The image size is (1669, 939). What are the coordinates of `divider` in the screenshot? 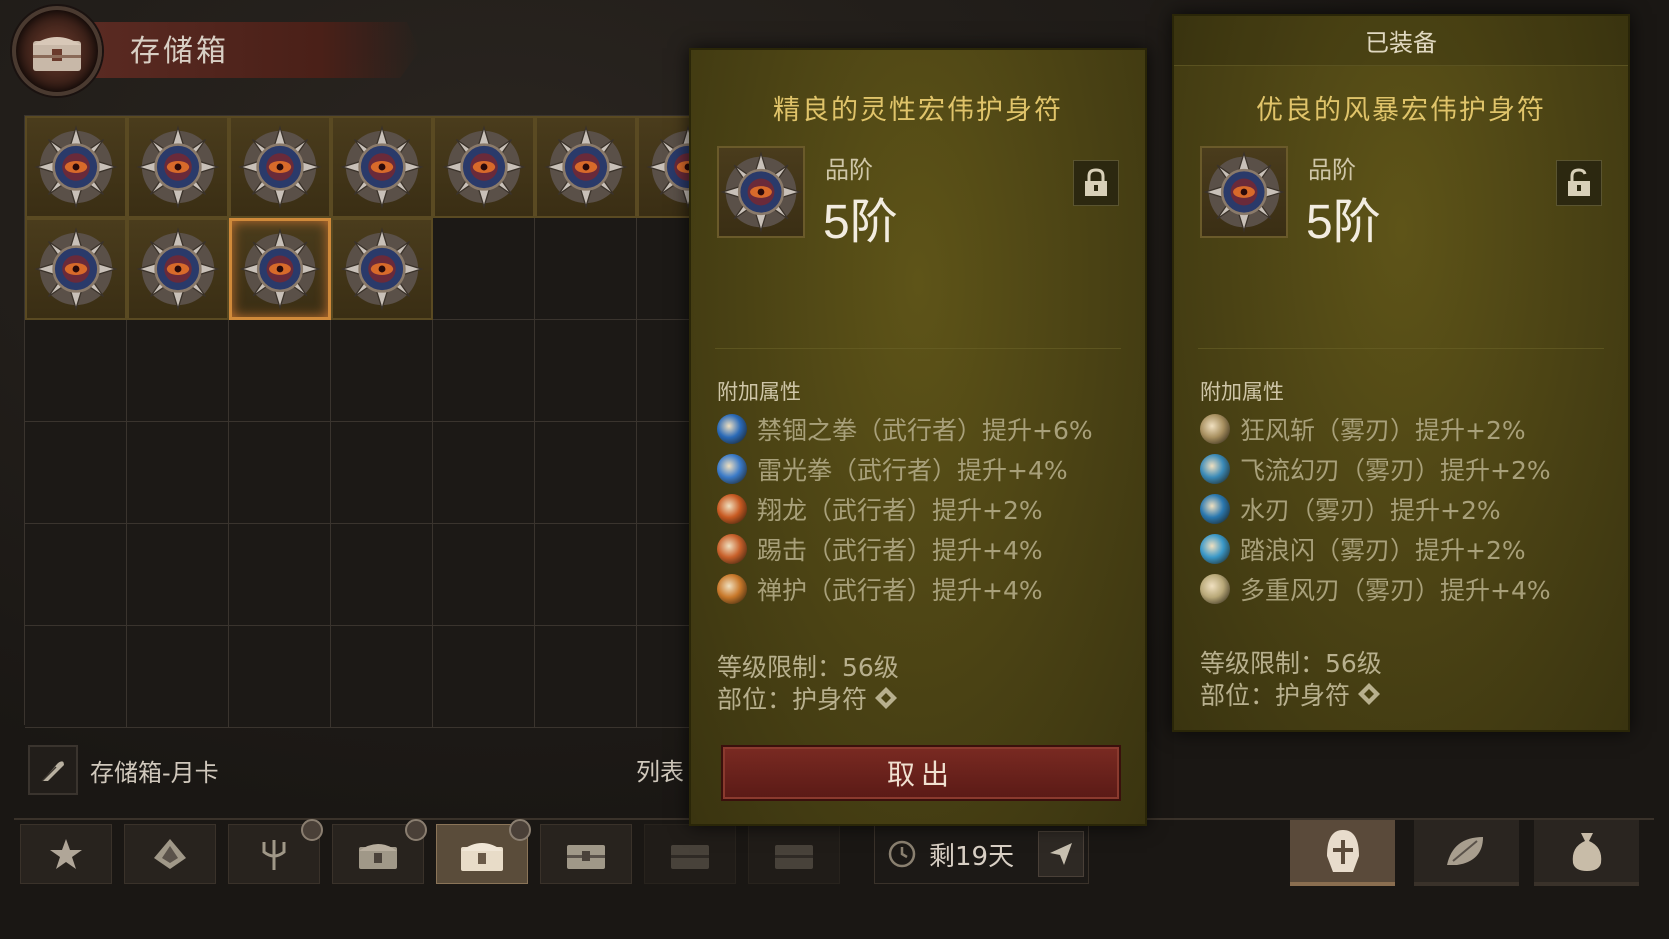 It's located at (1401, 348).